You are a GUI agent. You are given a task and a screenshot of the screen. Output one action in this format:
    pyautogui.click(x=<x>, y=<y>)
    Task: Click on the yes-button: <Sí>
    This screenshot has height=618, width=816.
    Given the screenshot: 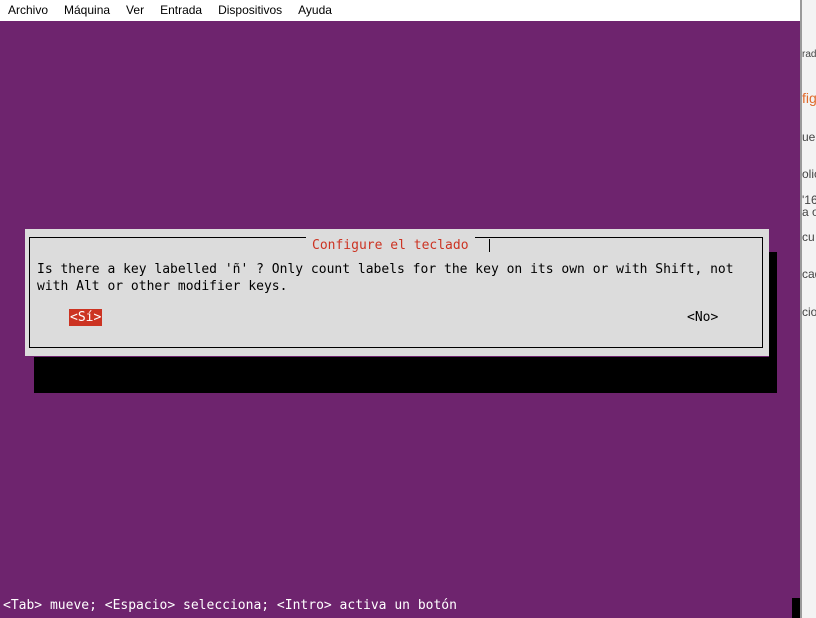 What is the action you would take?
    pyautogui.click(x=86, y=317)
    